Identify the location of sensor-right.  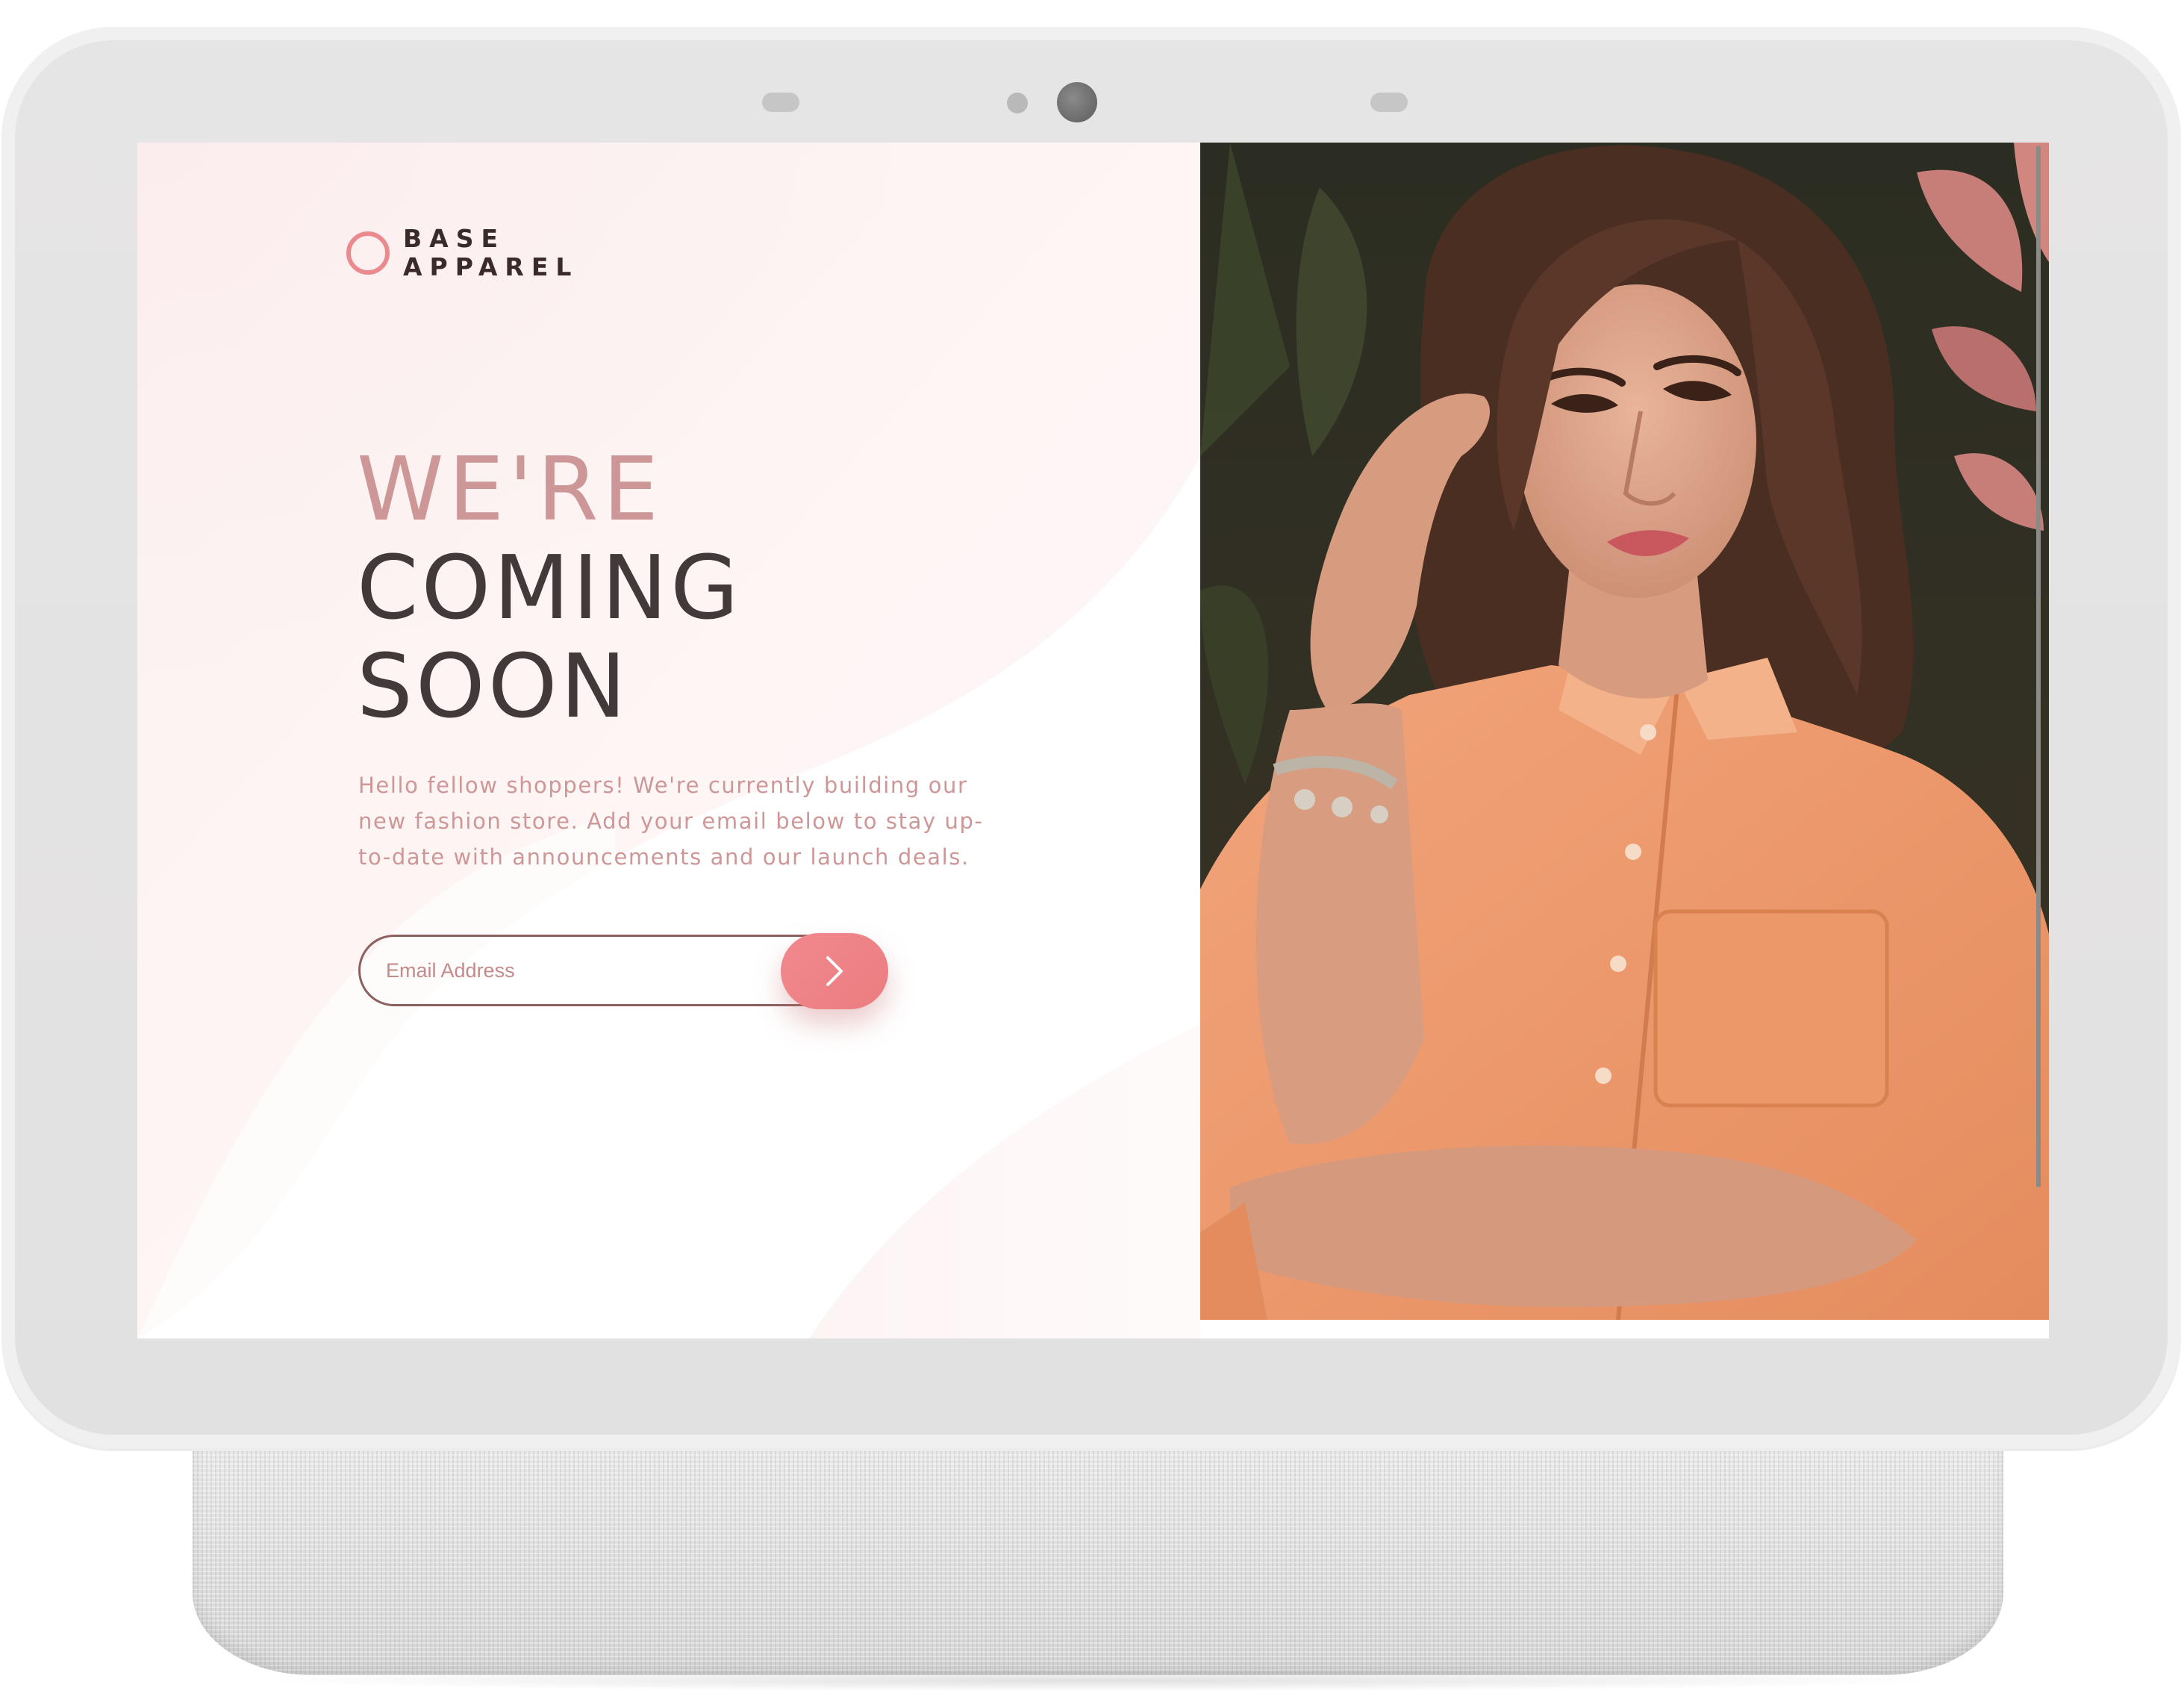
(1389, 102).